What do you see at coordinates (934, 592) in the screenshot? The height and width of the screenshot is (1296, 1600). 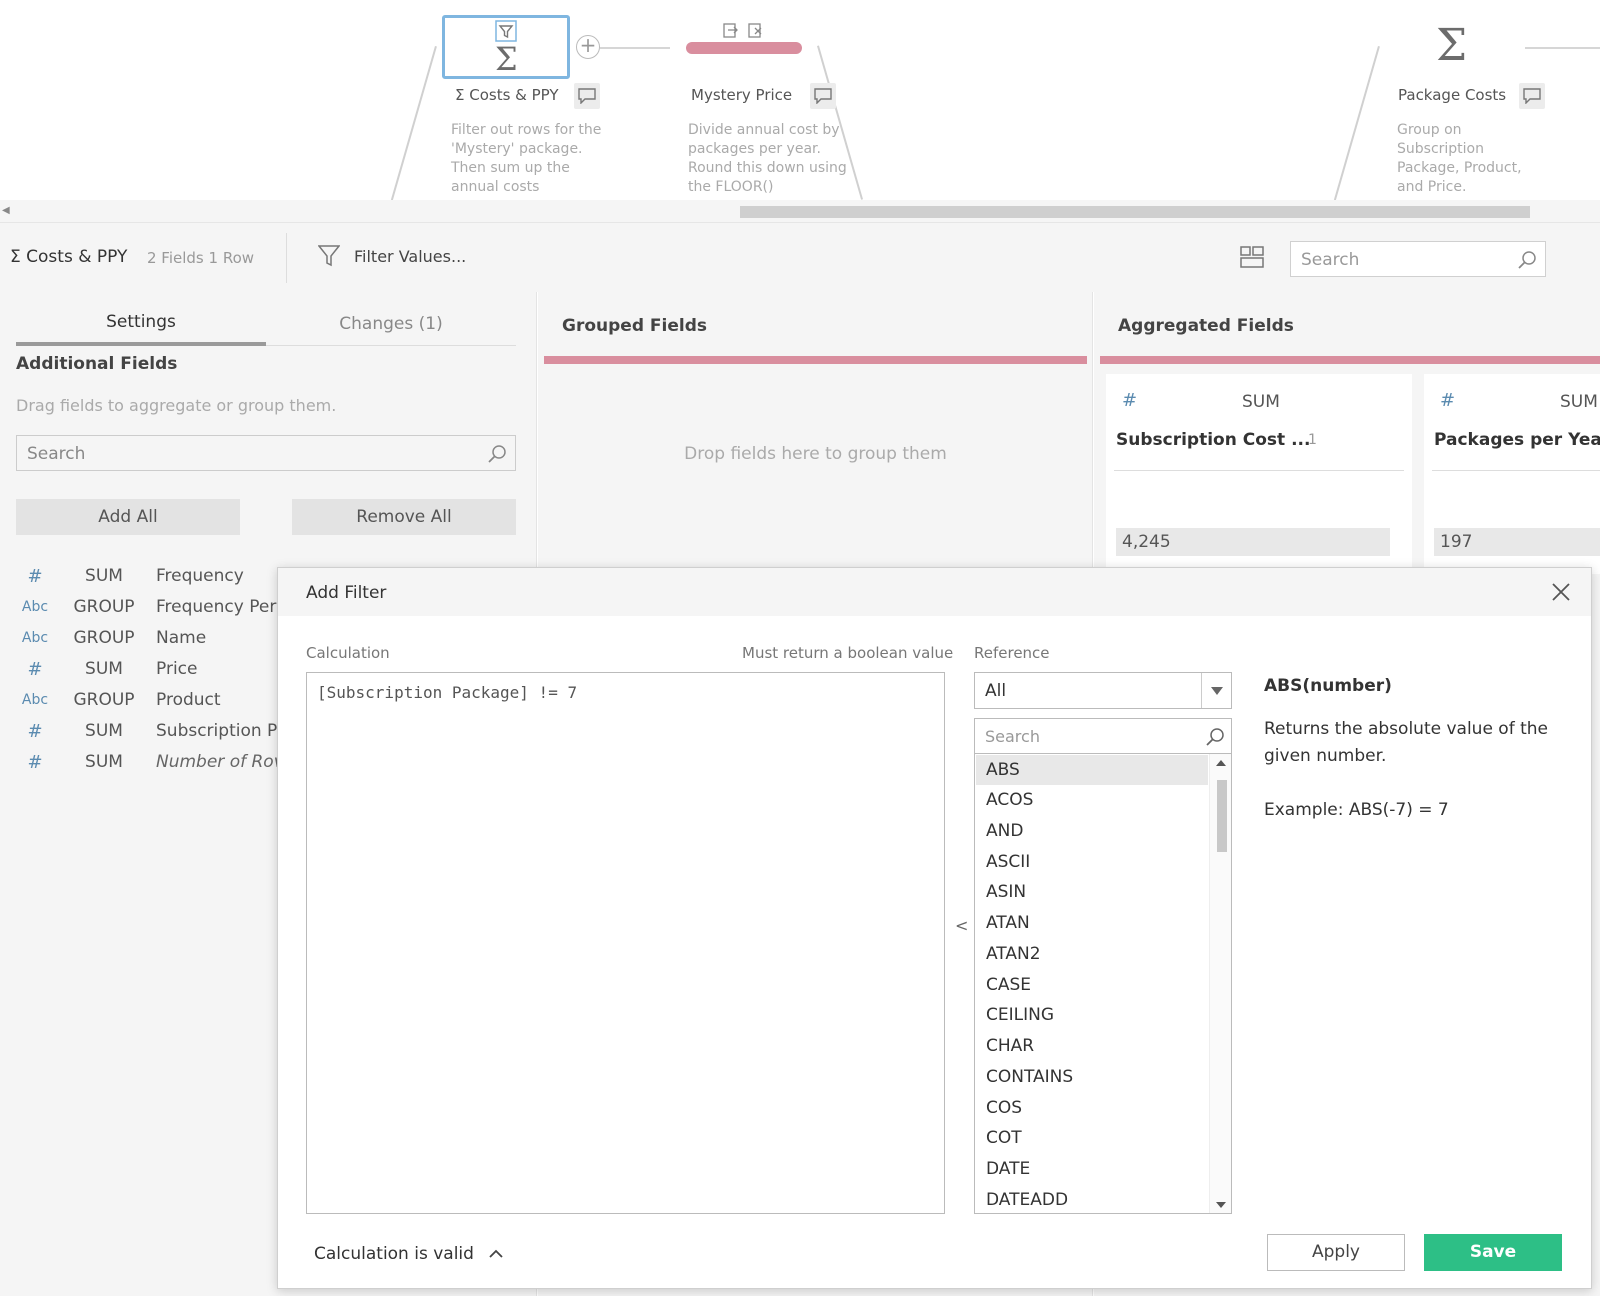 I see `dialog-header: Add Filter` at bounding box center [934, 592].